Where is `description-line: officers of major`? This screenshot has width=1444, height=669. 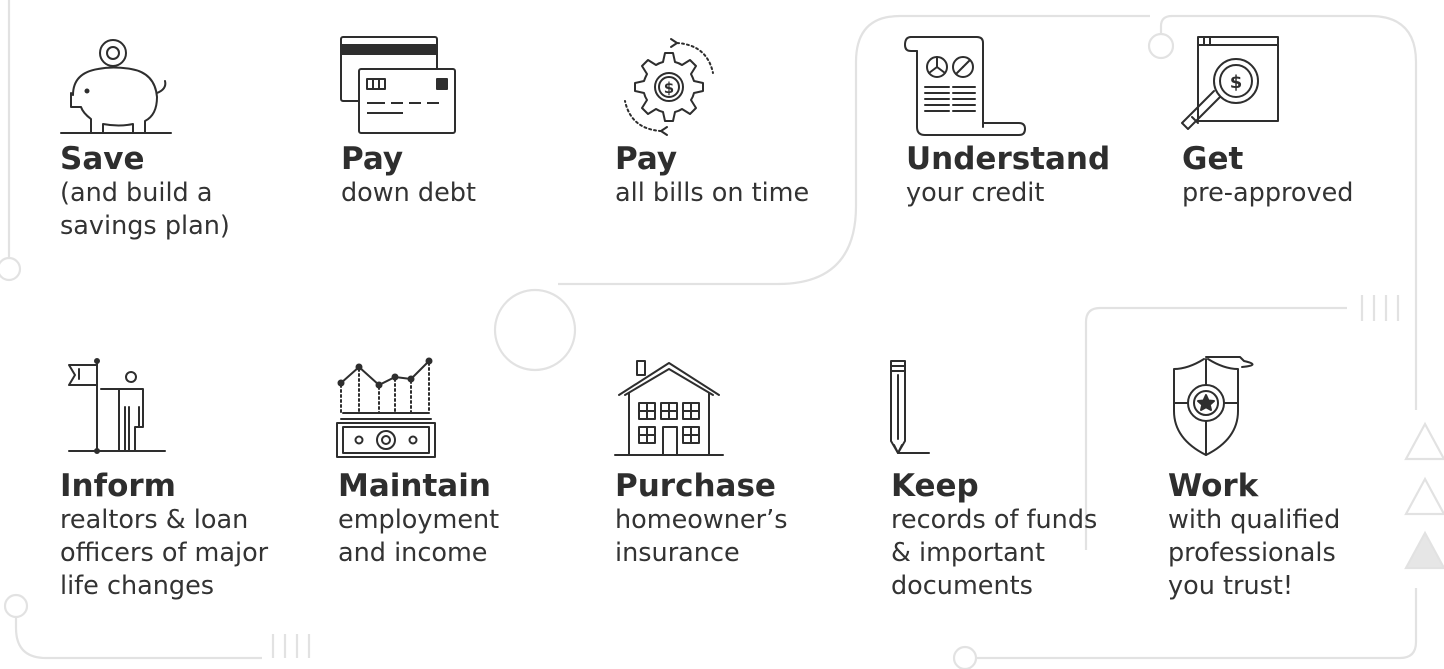 description-line: officers of major is located at coordinates (164, 553).